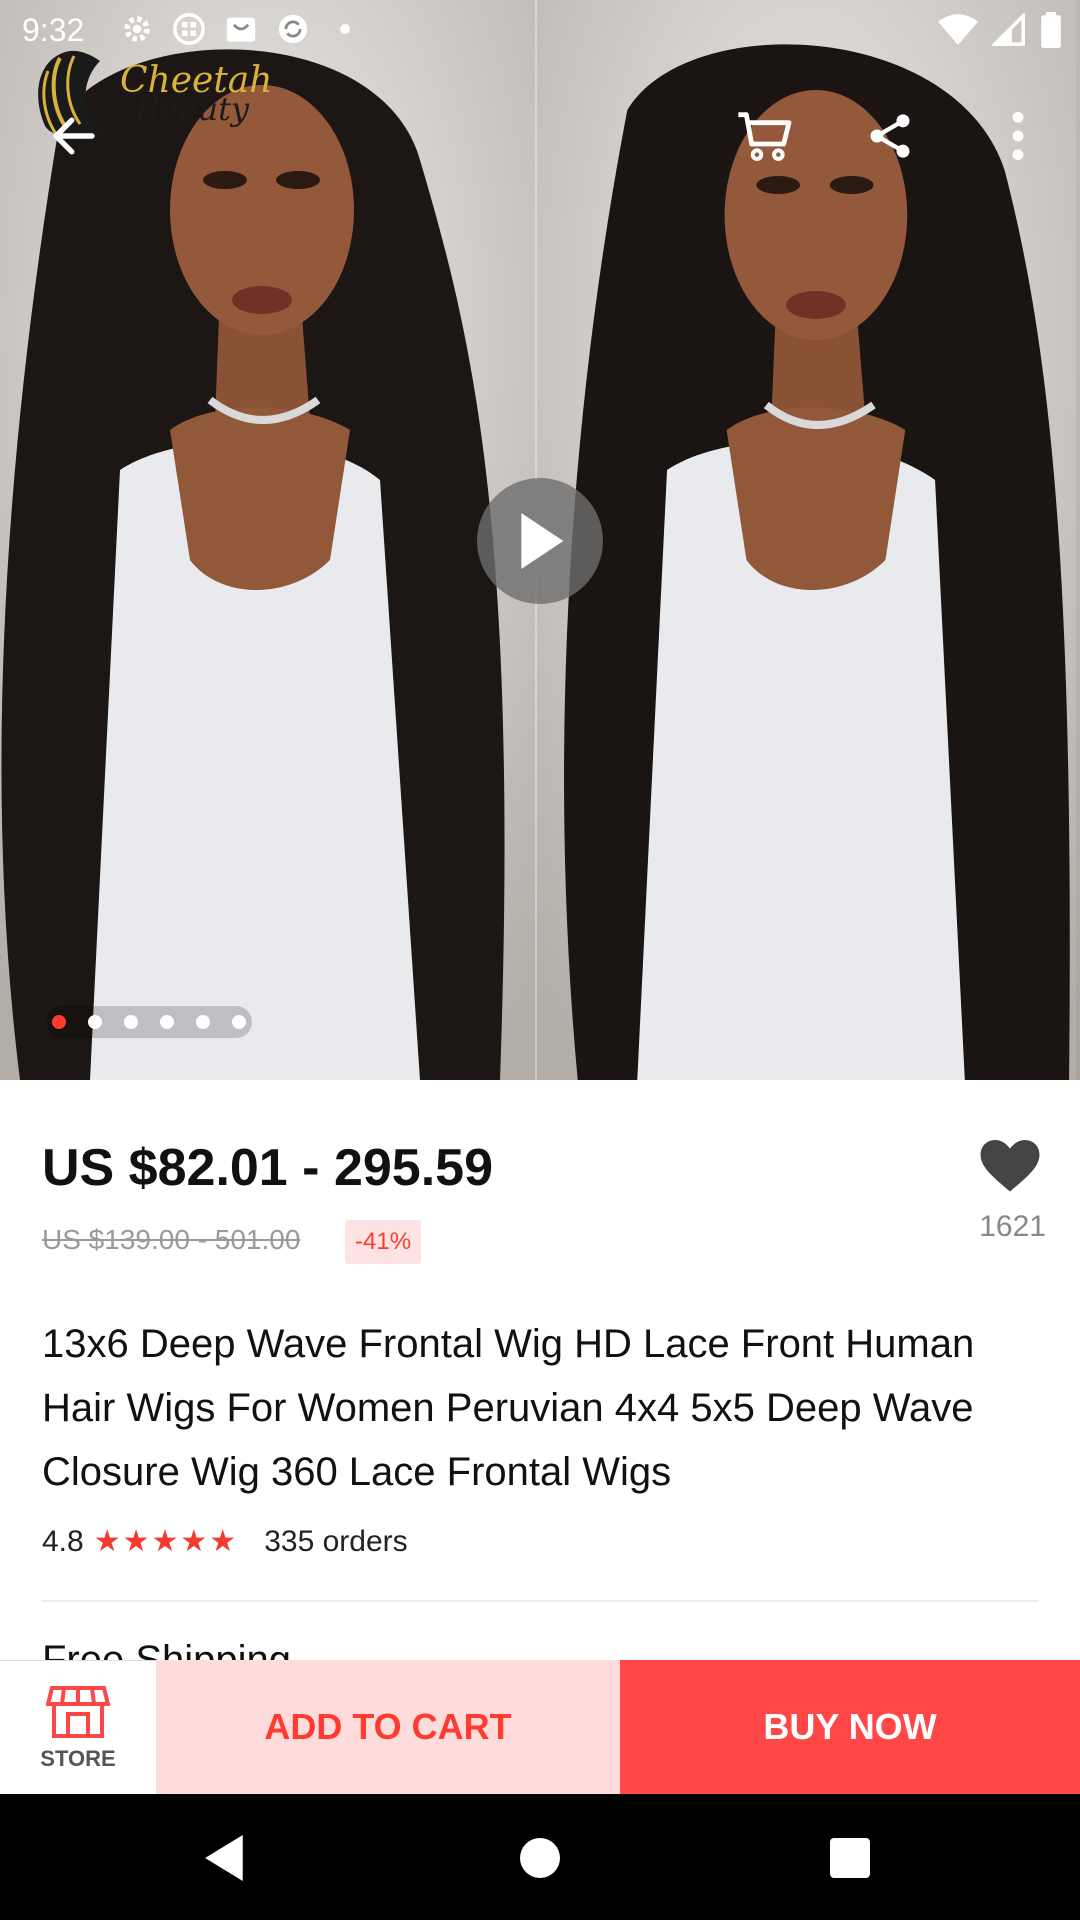  I want to click on play-icon, so click(542, 541).